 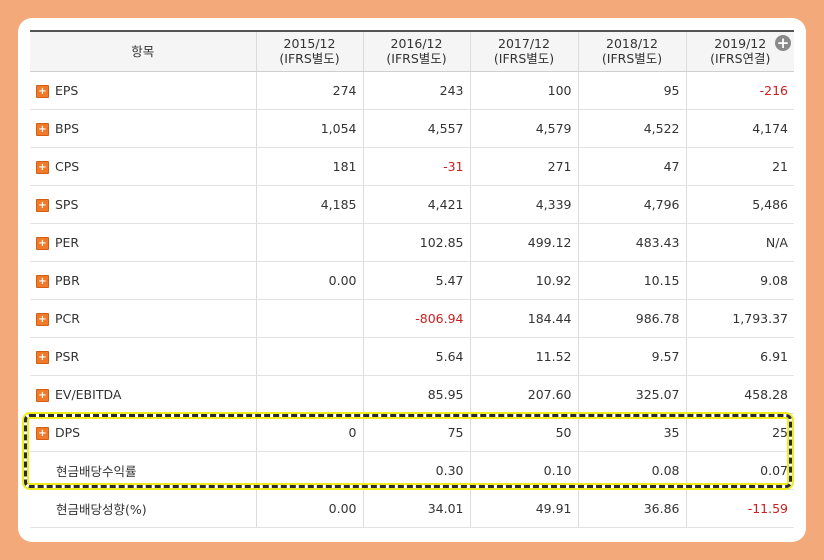 What do you see at coordinates (563, 432) in the screenshot?
I see `cell-value: 50` at bounding box center [563, 432].